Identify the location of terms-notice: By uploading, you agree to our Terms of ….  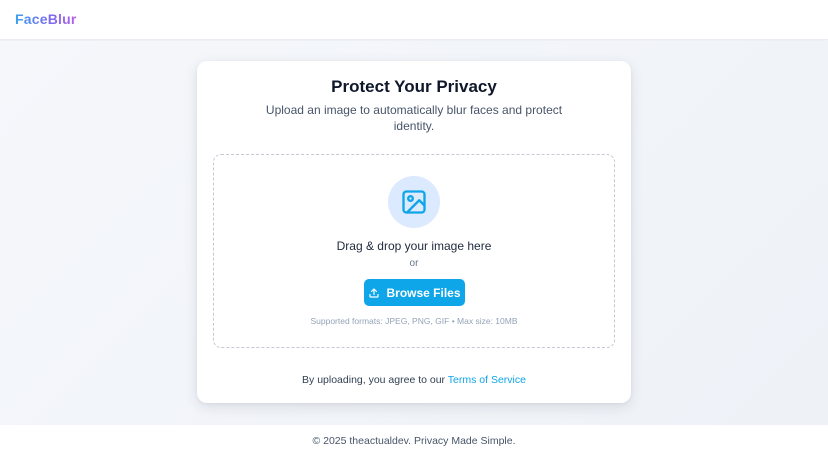
(414, 380).